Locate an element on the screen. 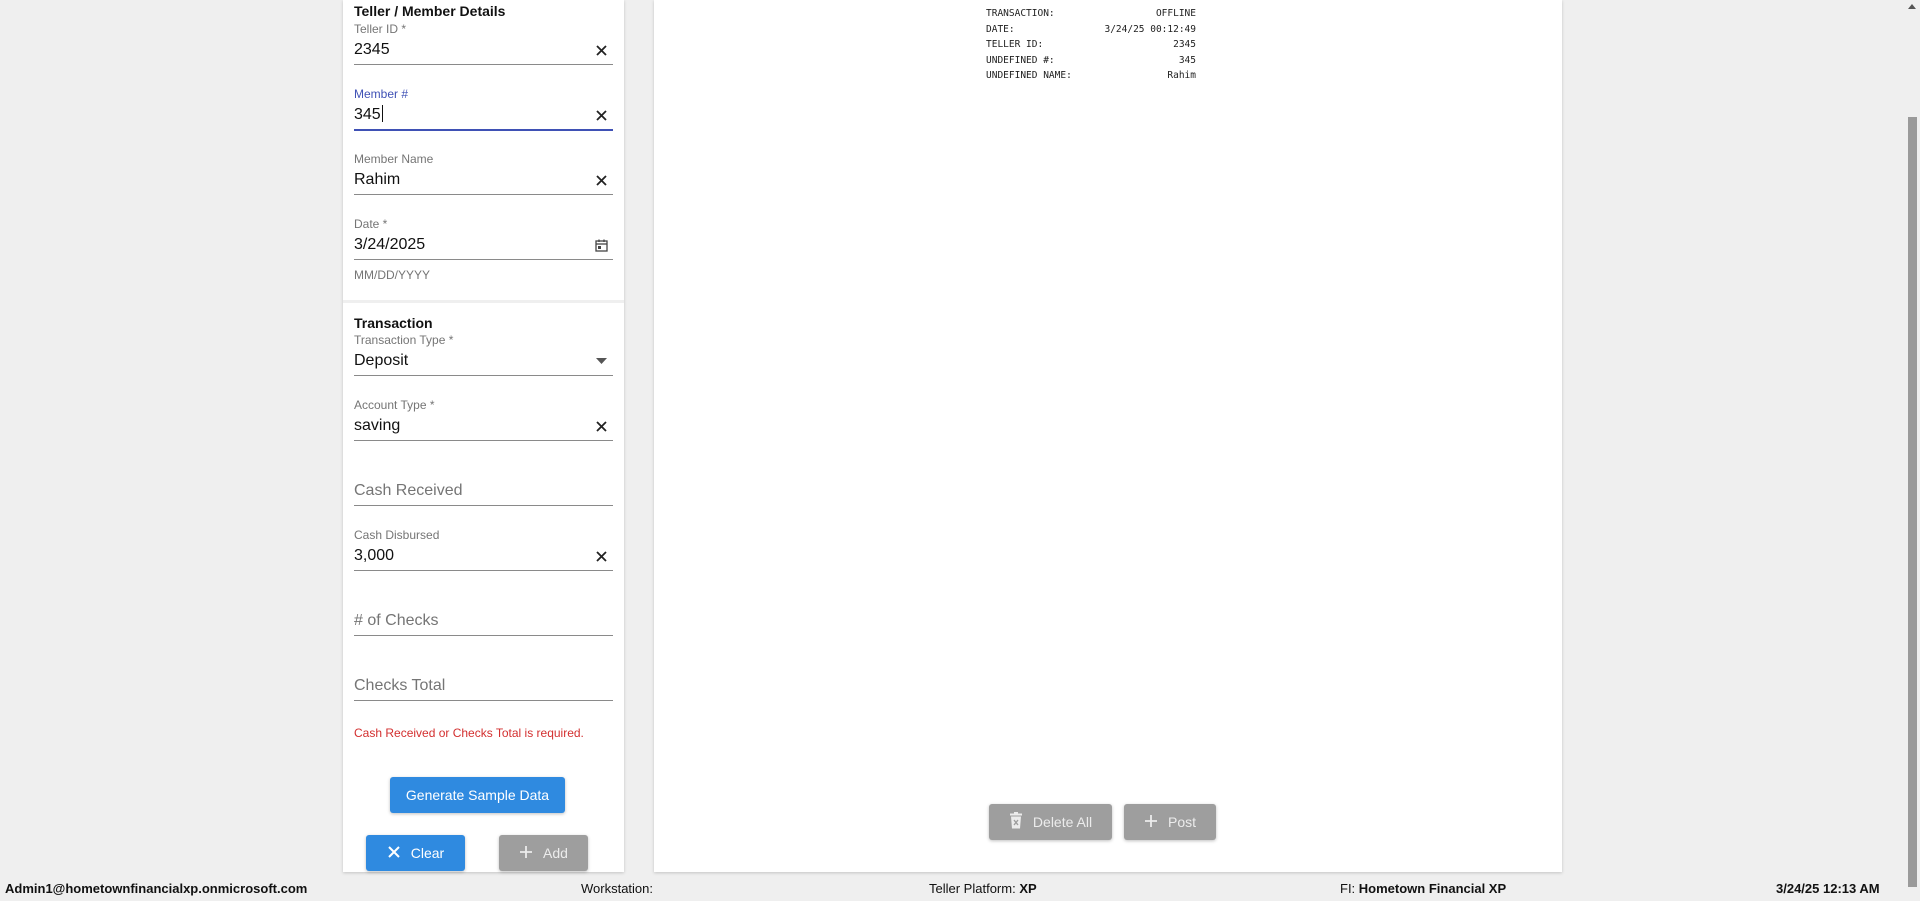  status-workstation: Workstation: is located at coordinates (617, 888).